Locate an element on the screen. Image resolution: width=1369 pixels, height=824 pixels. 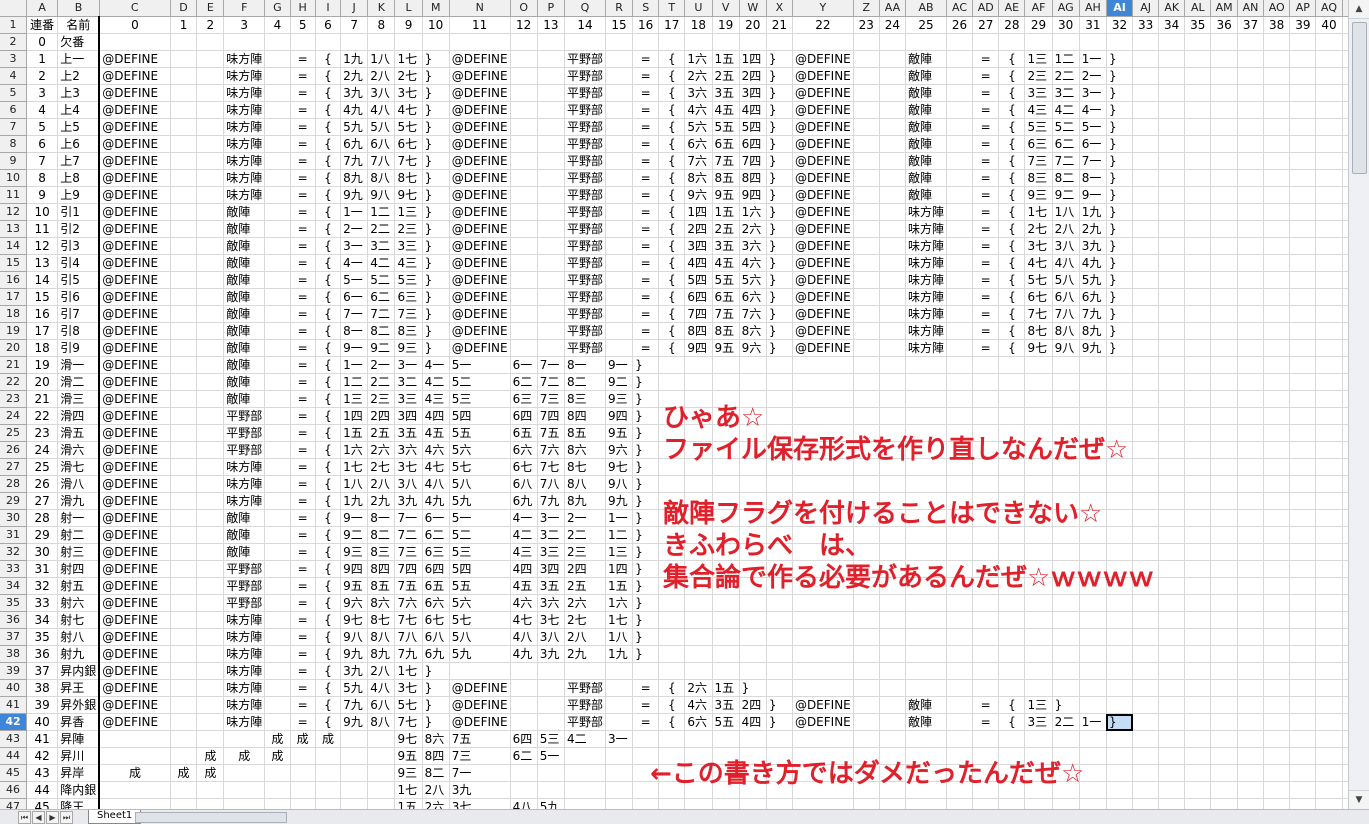
cell: 5二 is located at coordinates (480, 382).